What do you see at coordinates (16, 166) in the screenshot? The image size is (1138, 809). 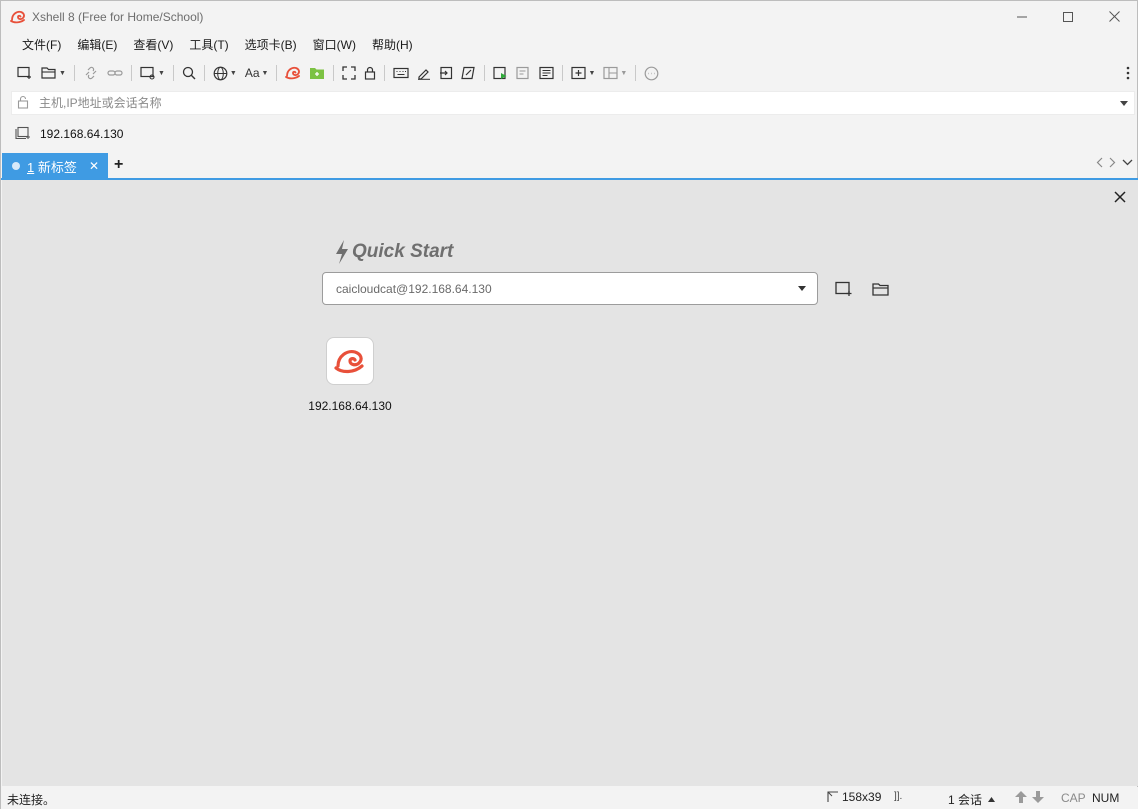 I see `tab-status-dot` at bounding box center [16, 166].